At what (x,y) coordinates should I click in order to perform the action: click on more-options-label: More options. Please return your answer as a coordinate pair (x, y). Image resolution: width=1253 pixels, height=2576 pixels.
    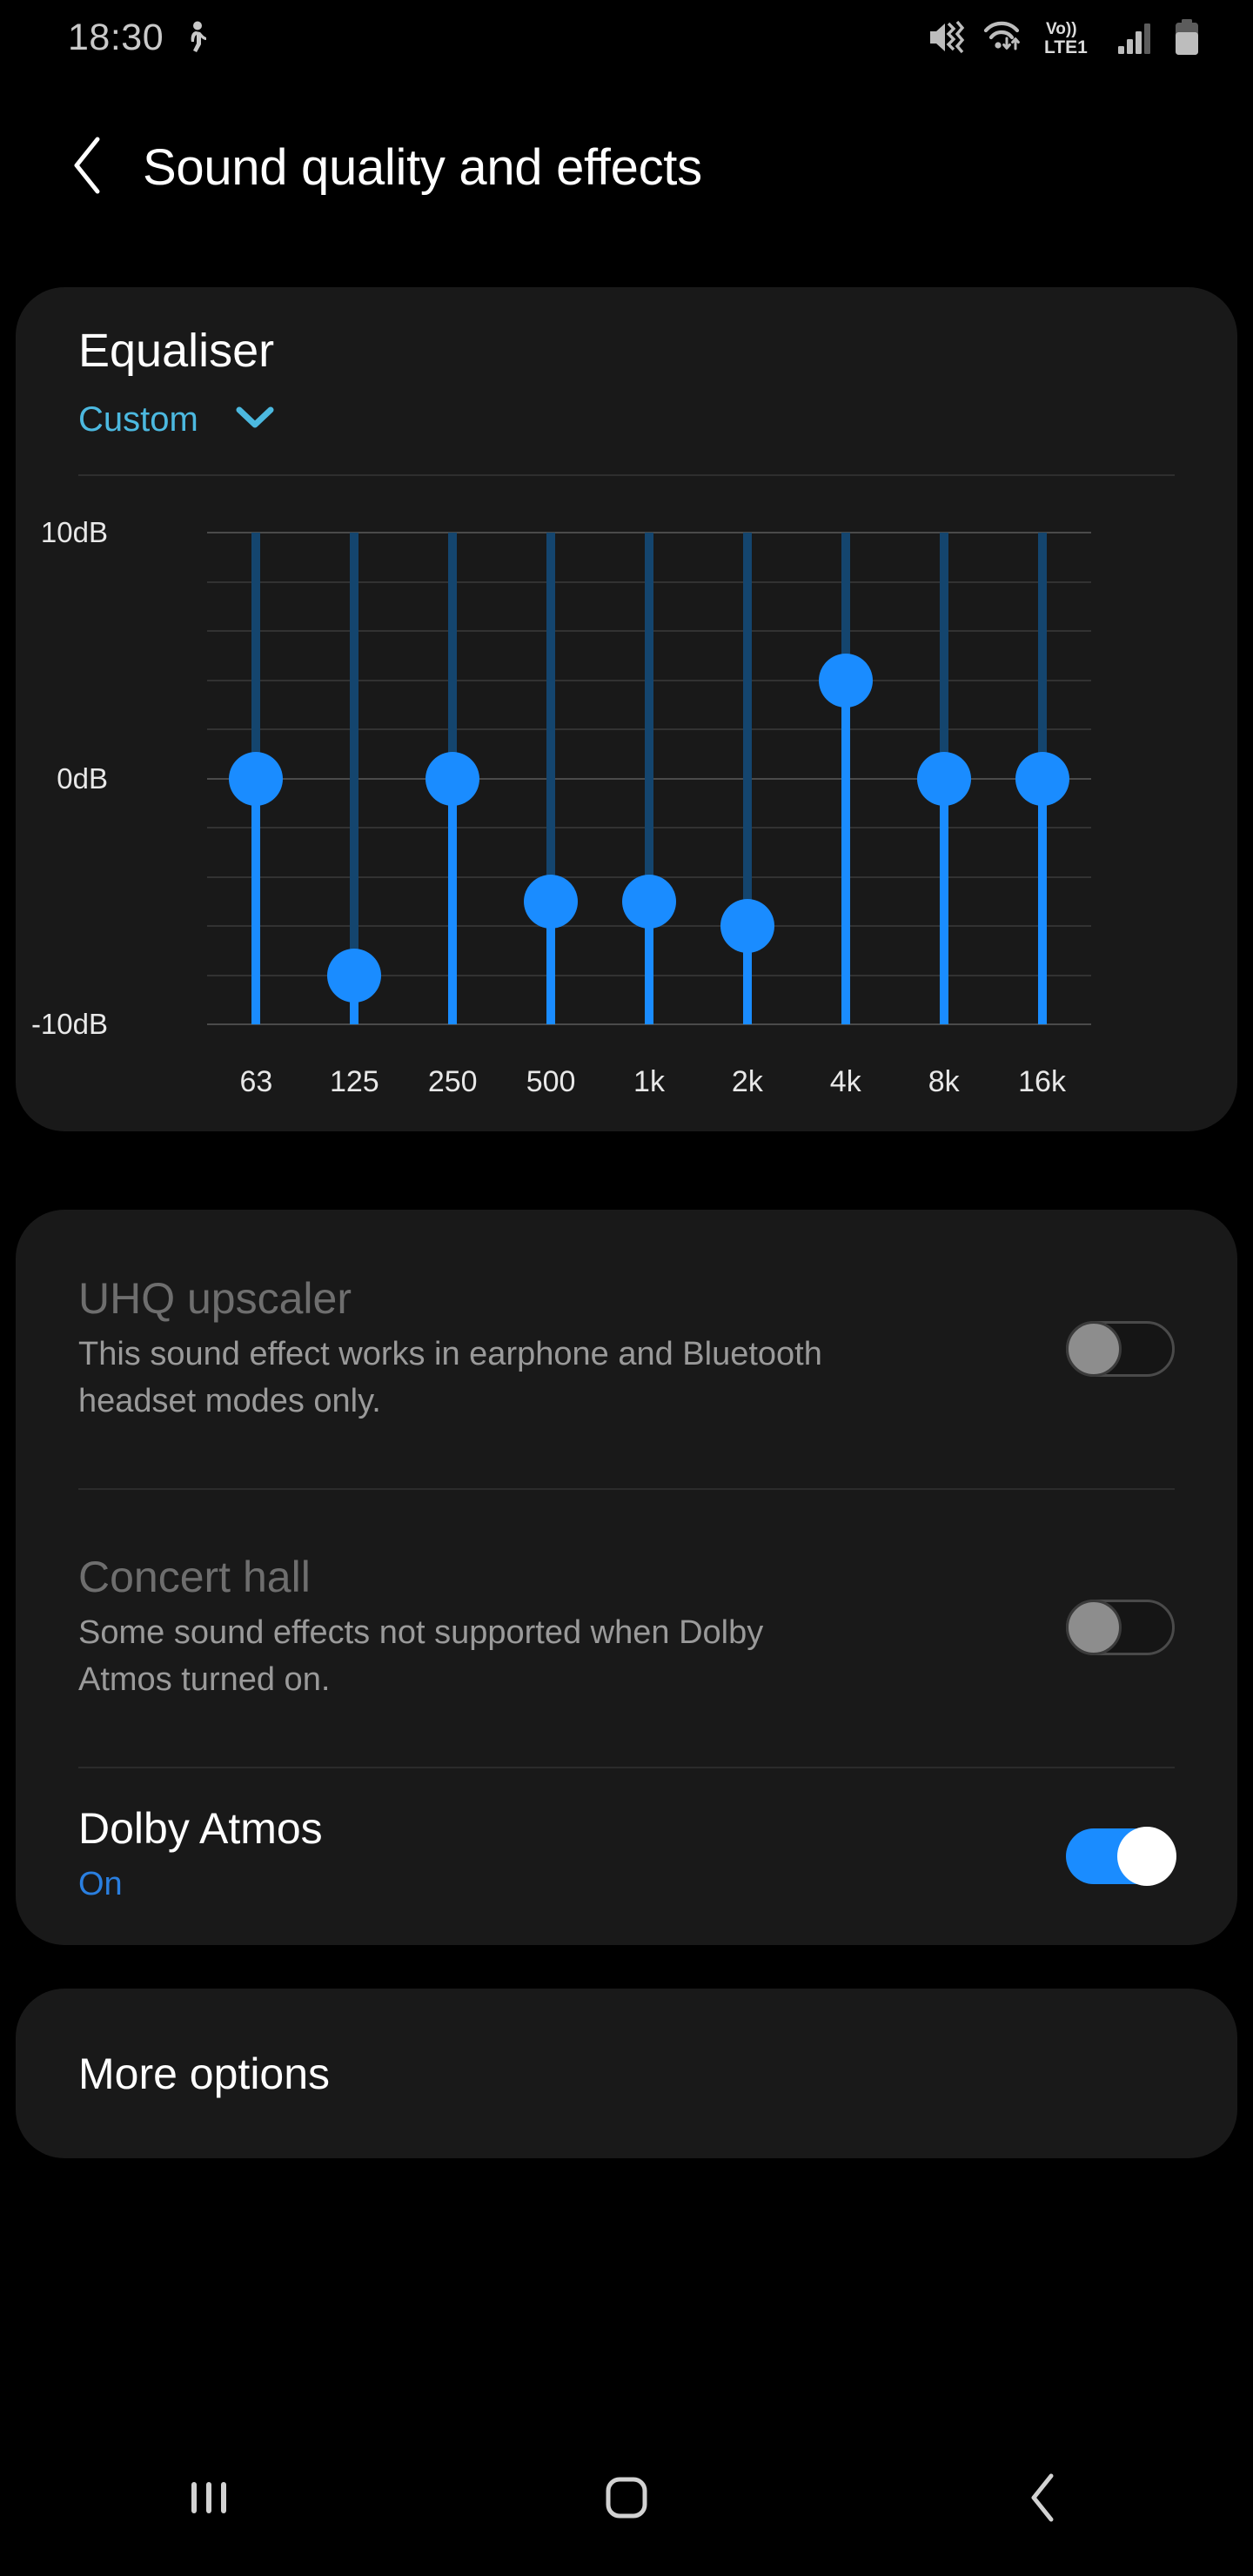
    Looking at the image, I should click on (205, 2073).